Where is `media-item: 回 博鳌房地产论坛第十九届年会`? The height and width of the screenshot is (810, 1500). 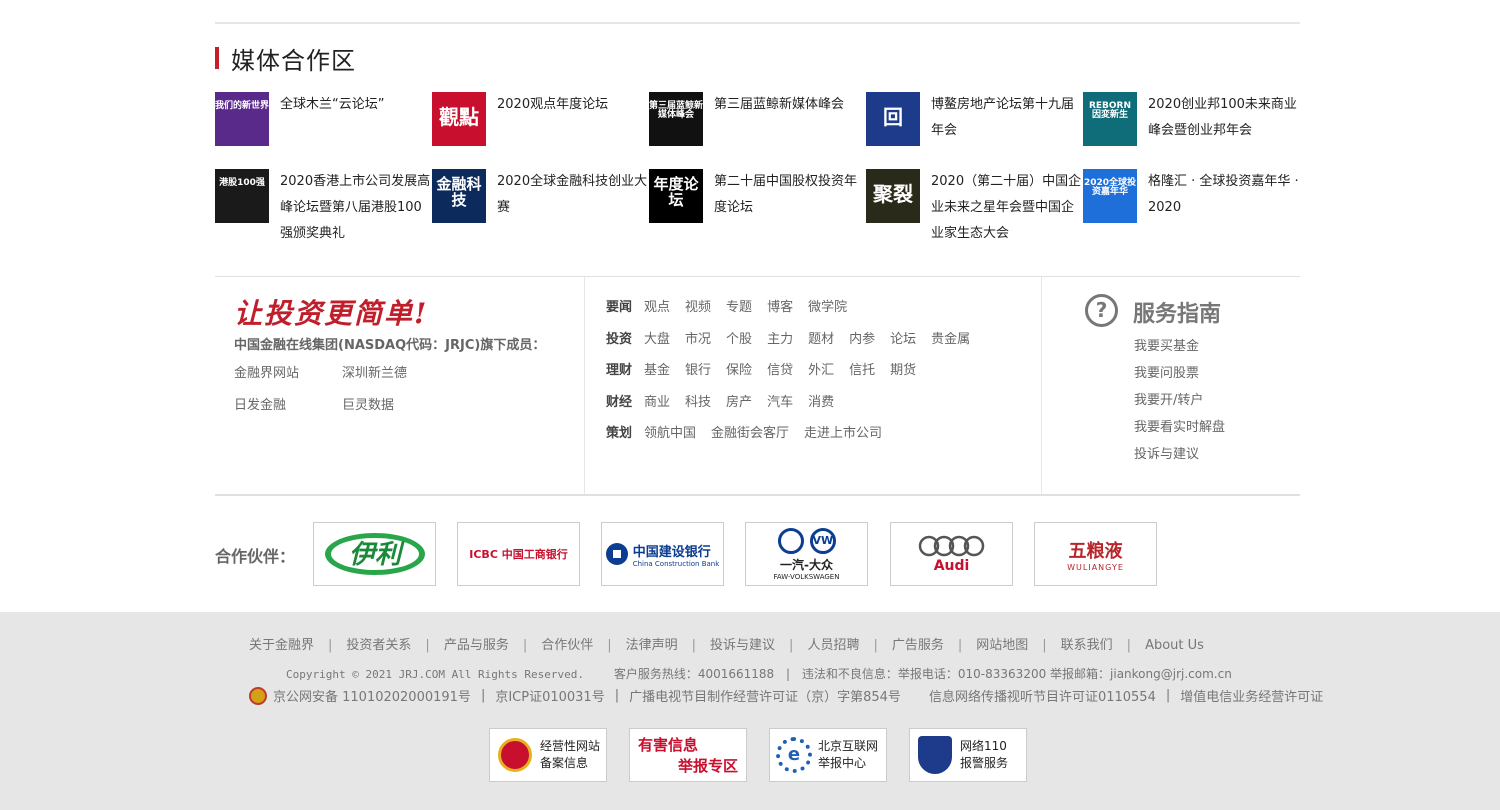
media-item: 回 博鳌房地产论坛第十九届年会 is located at coordinates (974, 130).